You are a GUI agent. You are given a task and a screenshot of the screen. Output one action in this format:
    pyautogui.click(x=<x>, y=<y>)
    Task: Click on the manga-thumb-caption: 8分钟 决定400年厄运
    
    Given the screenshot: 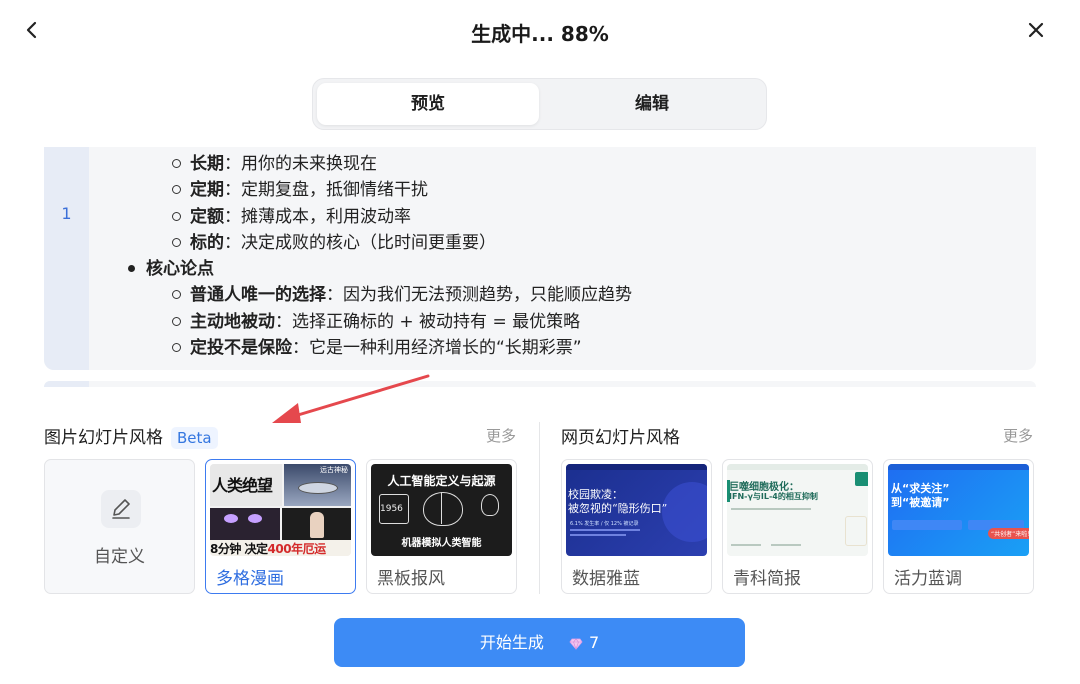 What is the action you would take?
    pyautogui.click(x=268, y=548)
    